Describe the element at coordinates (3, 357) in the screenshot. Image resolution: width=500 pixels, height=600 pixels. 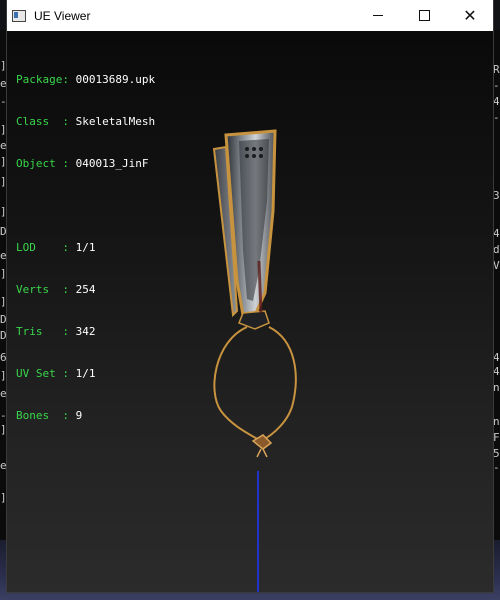
I see `background-glyph: 6` at that location.